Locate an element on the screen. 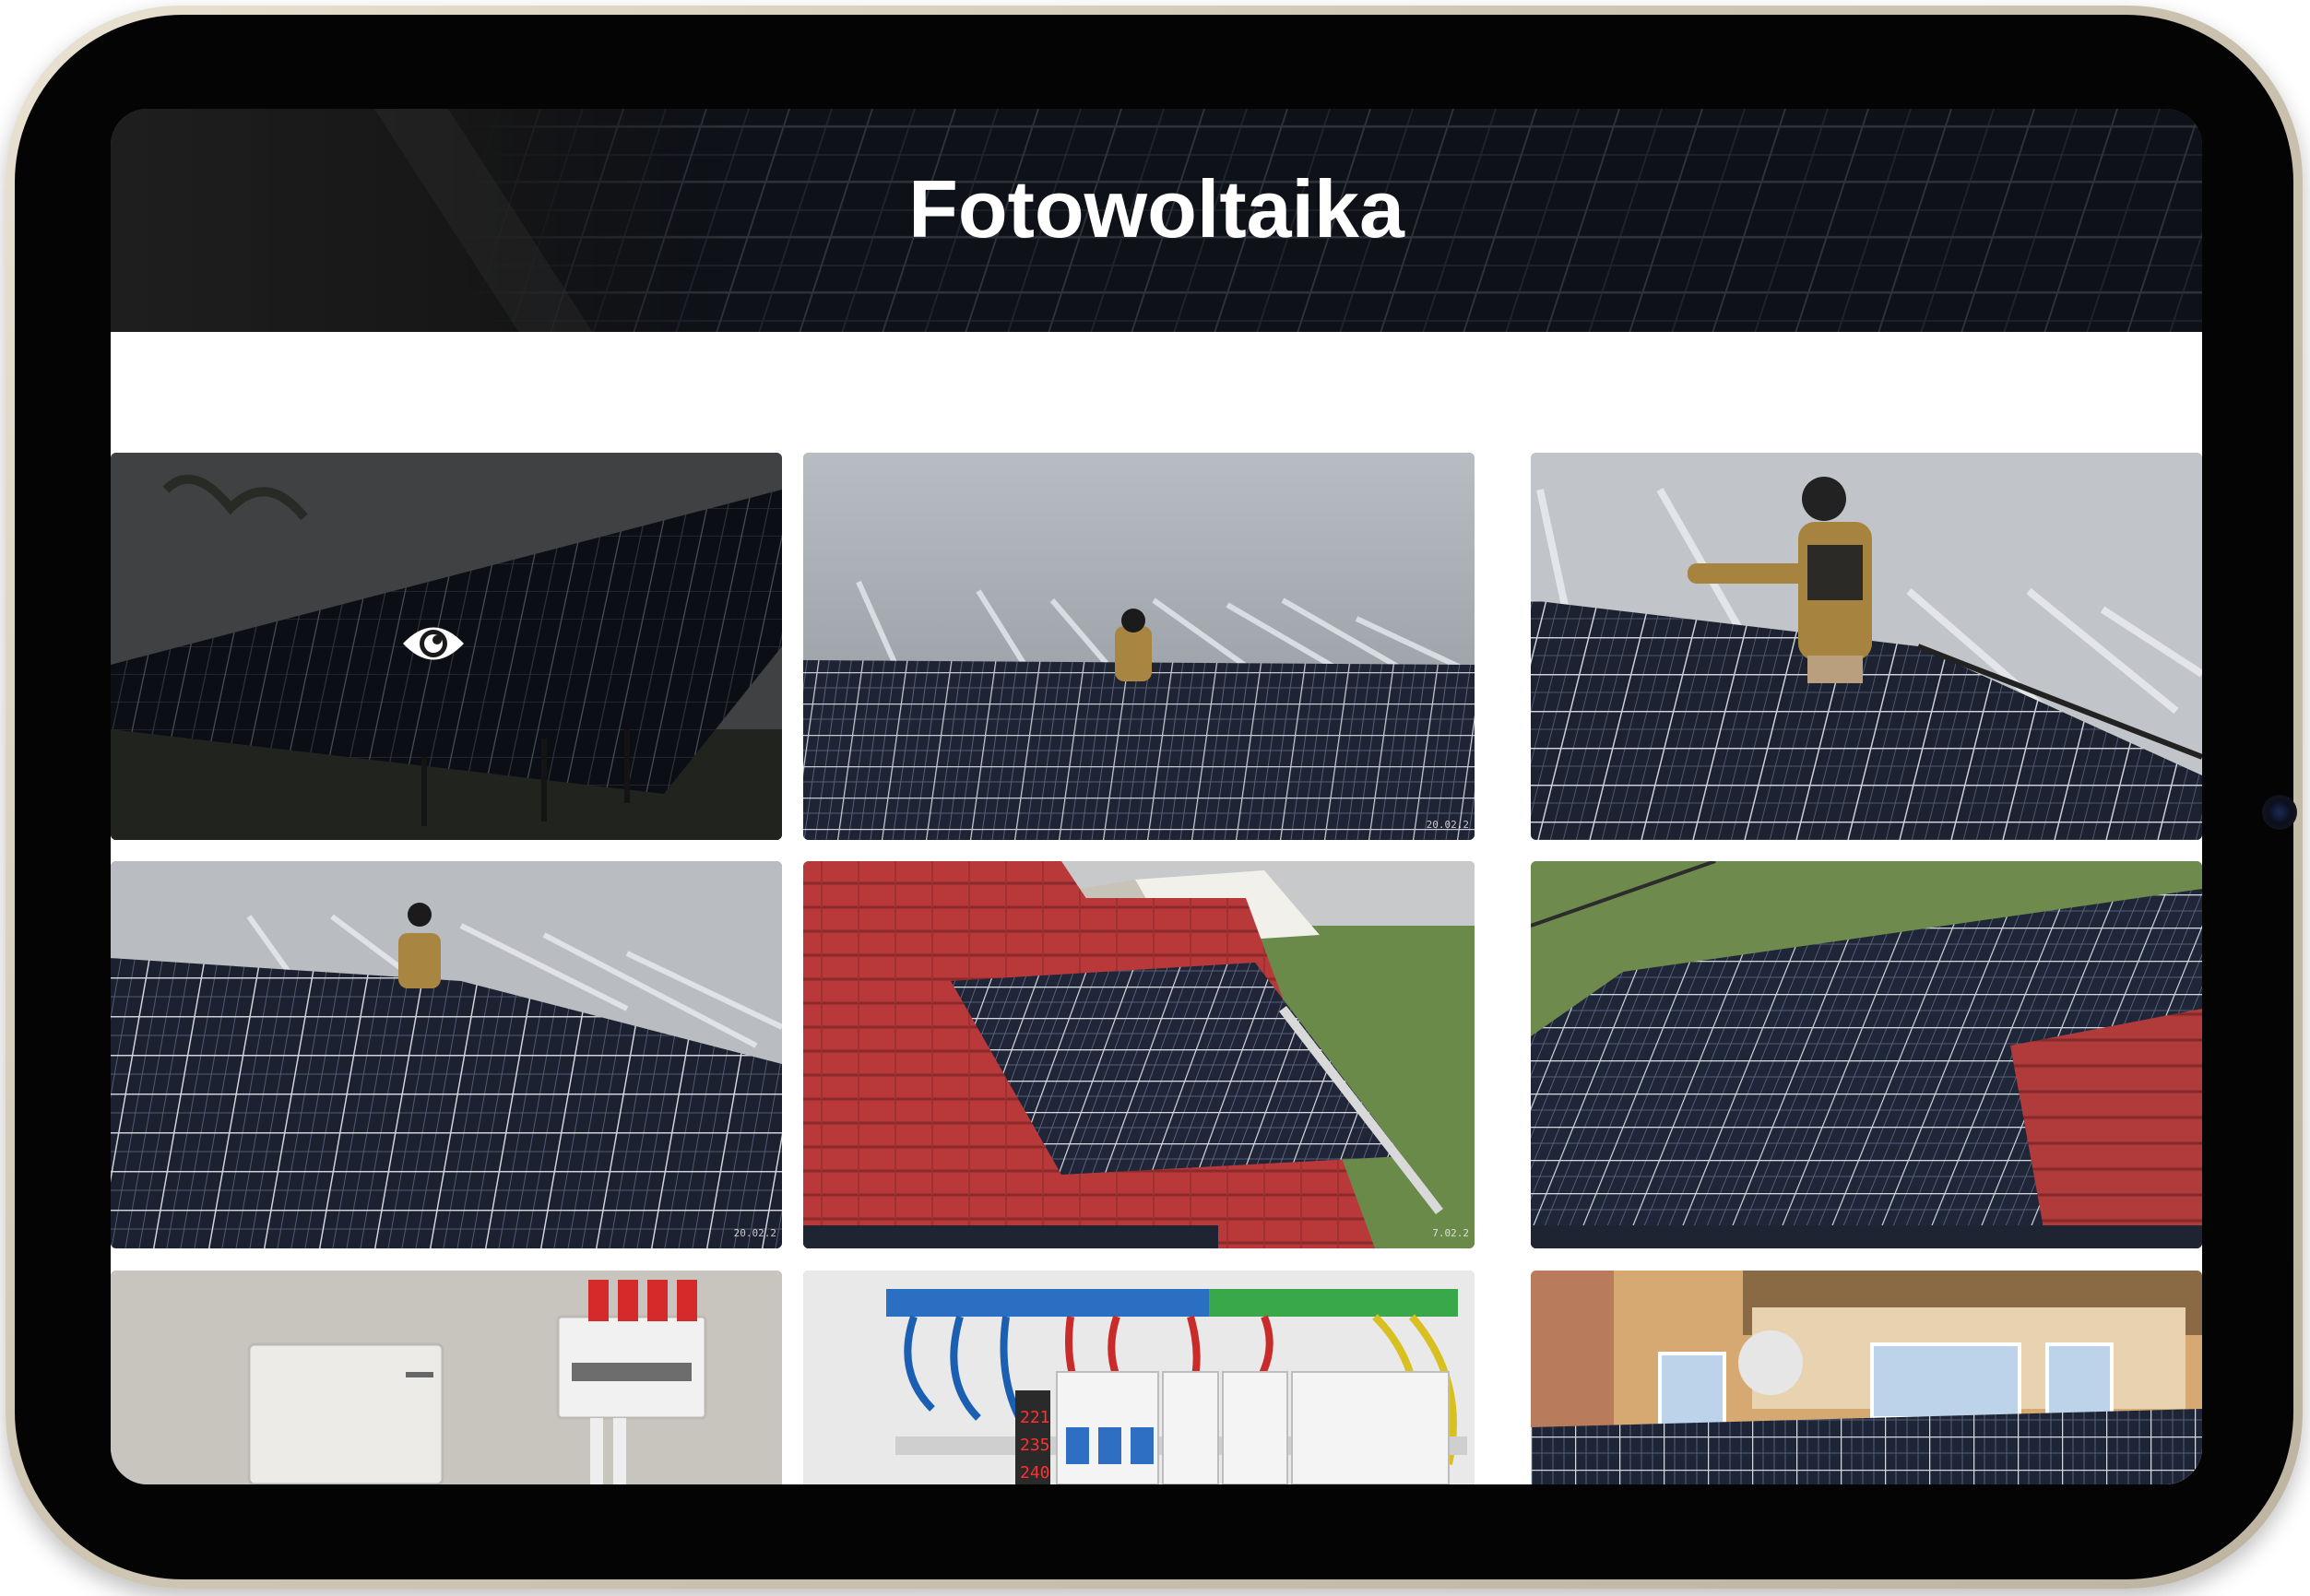  gallery-photo: 221 235 240 is located at coordinates (1139, 1377).